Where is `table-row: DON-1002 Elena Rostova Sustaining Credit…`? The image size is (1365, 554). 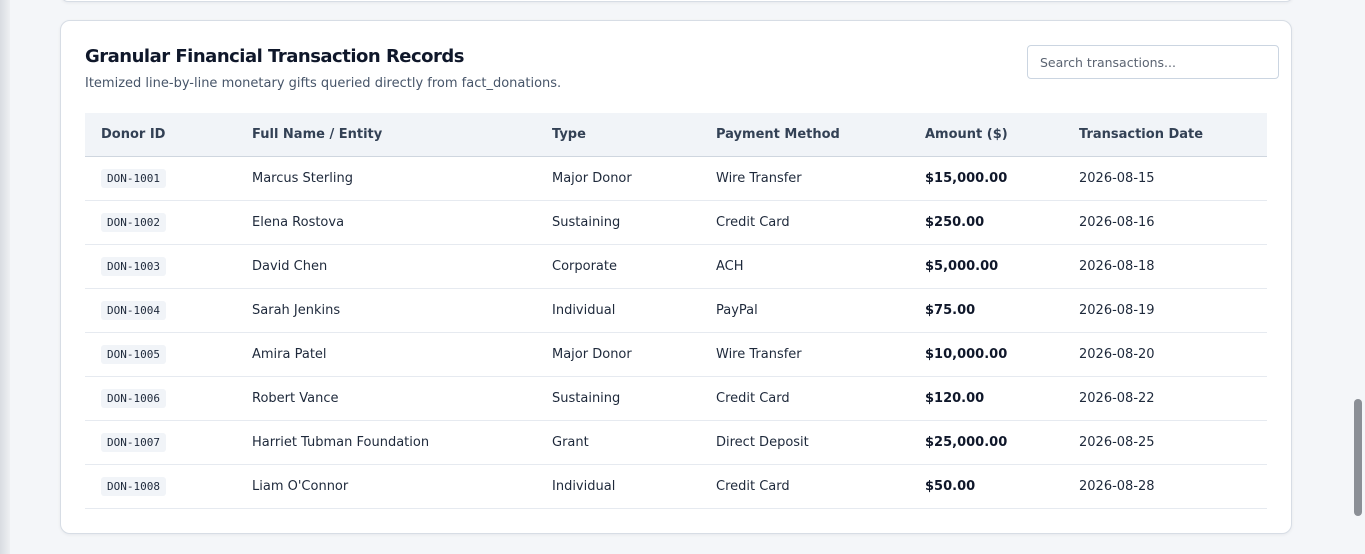 table-row: DON-1002 Elena Rostova Sustaining Credit… is located at coordinates (676, 222).